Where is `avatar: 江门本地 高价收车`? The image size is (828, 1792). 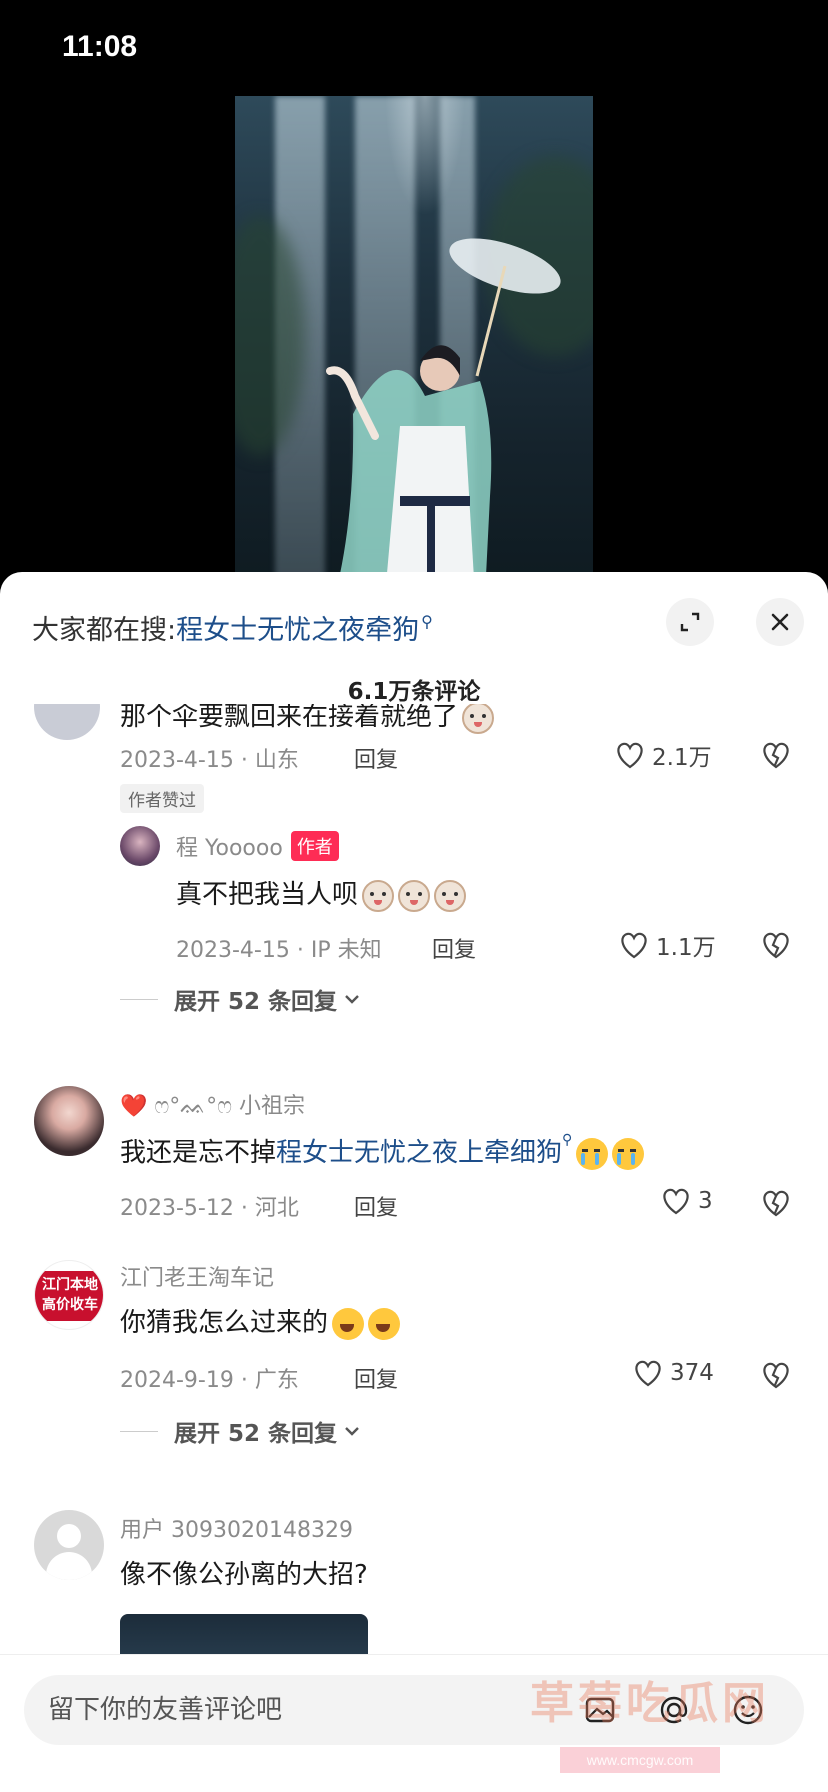
avatar: 江门本地 高价收车 is located at coordinates (69, 1295).